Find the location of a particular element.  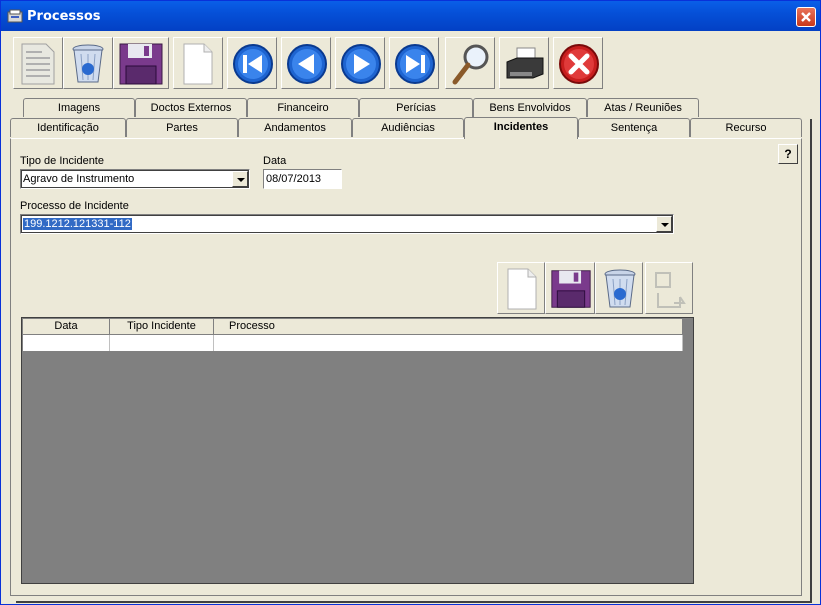

tab-recurso: Recurso is located at coordinates (746, 127).